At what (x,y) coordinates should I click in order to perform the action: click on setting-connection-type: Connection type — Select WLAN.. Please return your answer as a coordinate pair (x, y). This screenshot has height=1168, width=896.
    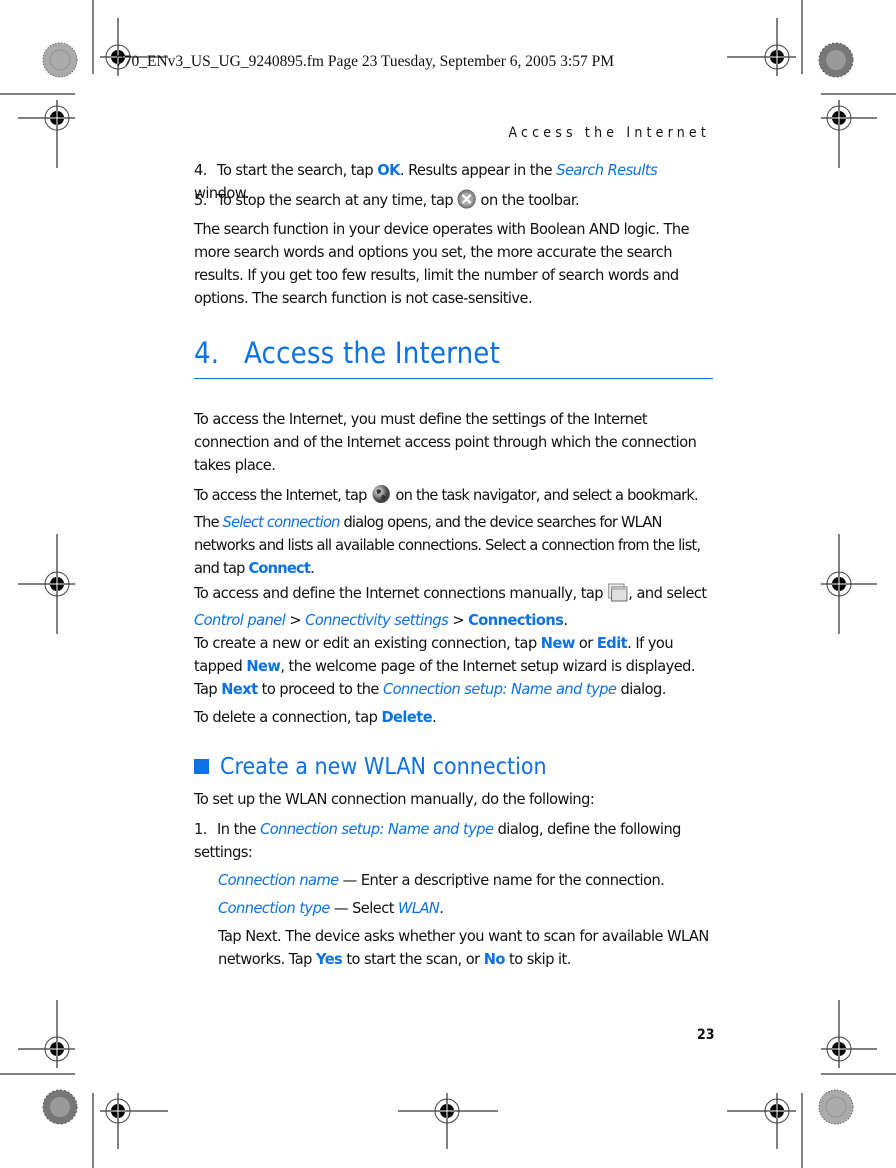
    Looking at the image, I should click on (331, 908).